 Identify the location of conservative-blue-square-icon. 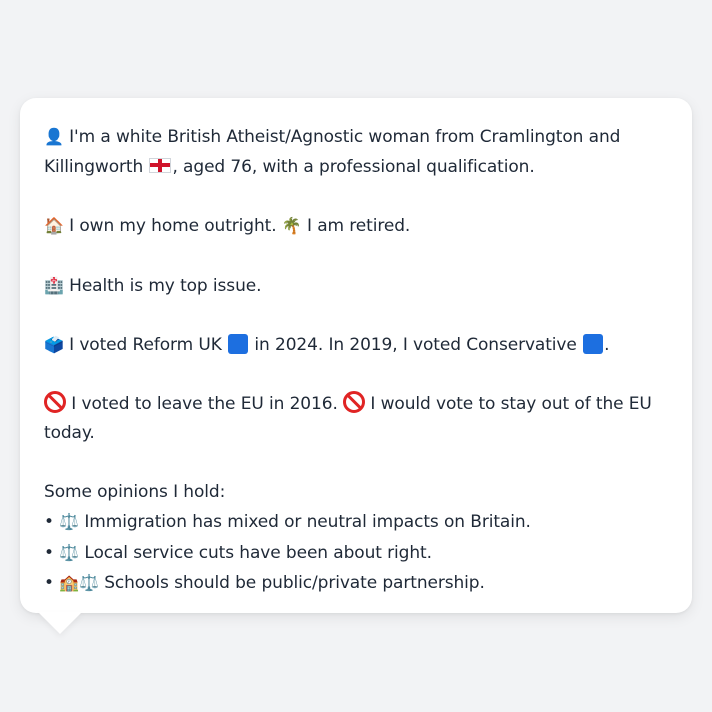
(593, 344).